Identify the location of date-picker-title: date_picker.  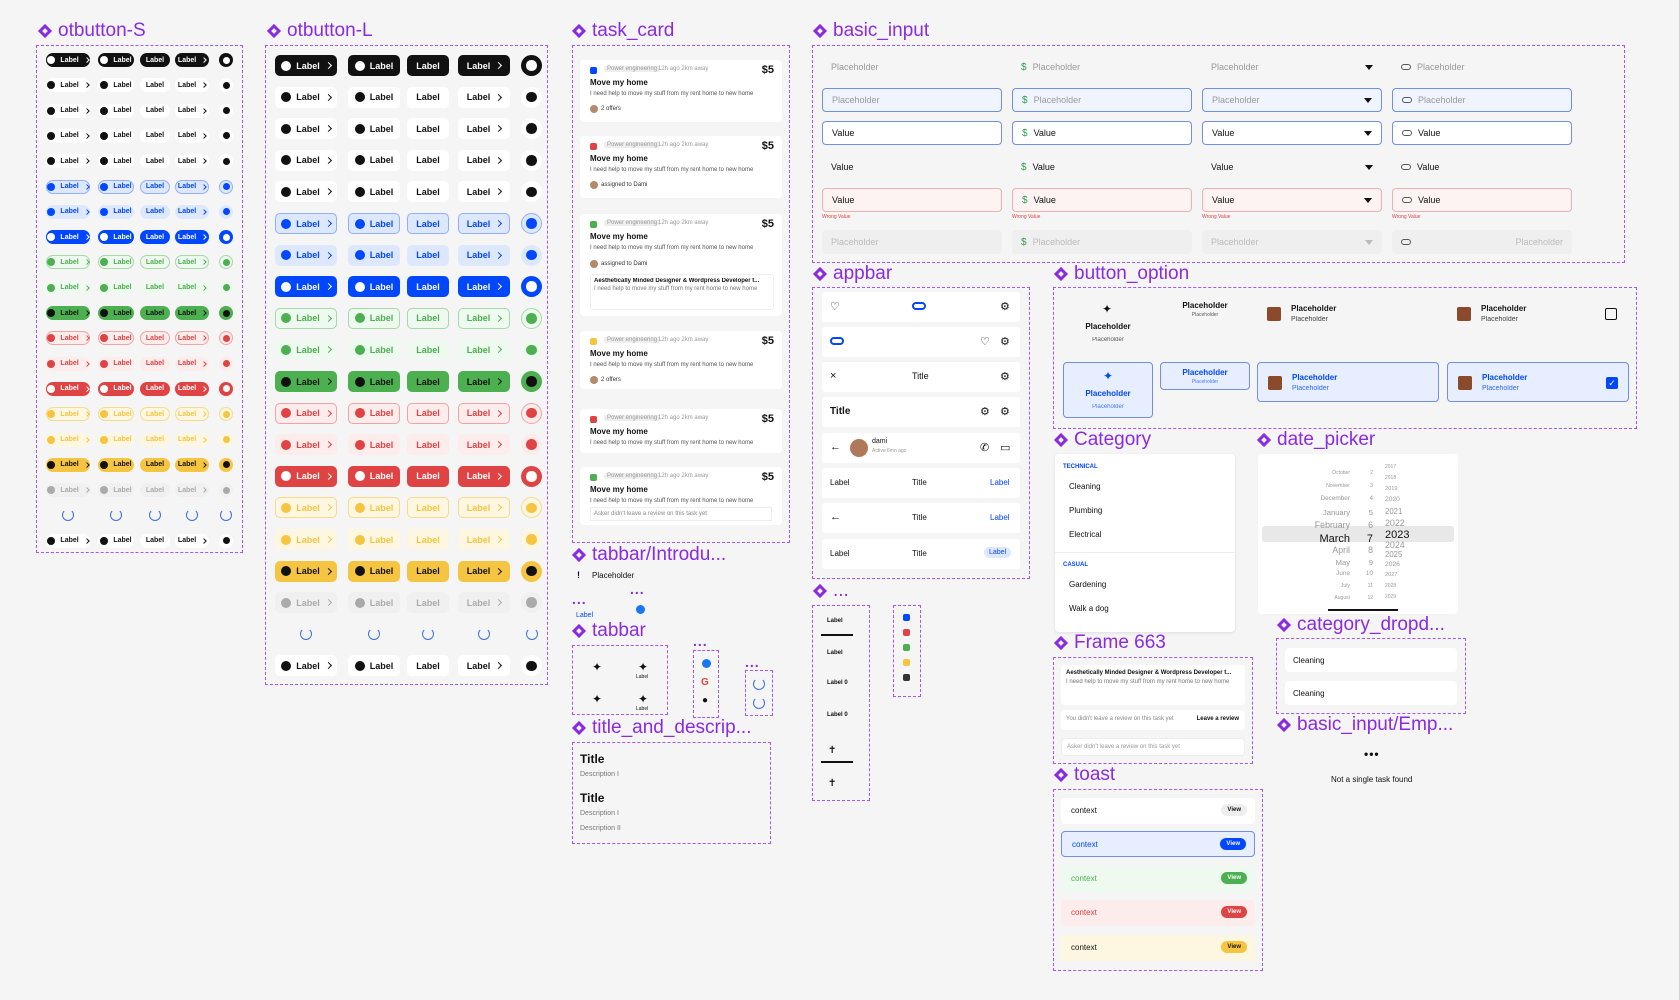
(1316, 440).